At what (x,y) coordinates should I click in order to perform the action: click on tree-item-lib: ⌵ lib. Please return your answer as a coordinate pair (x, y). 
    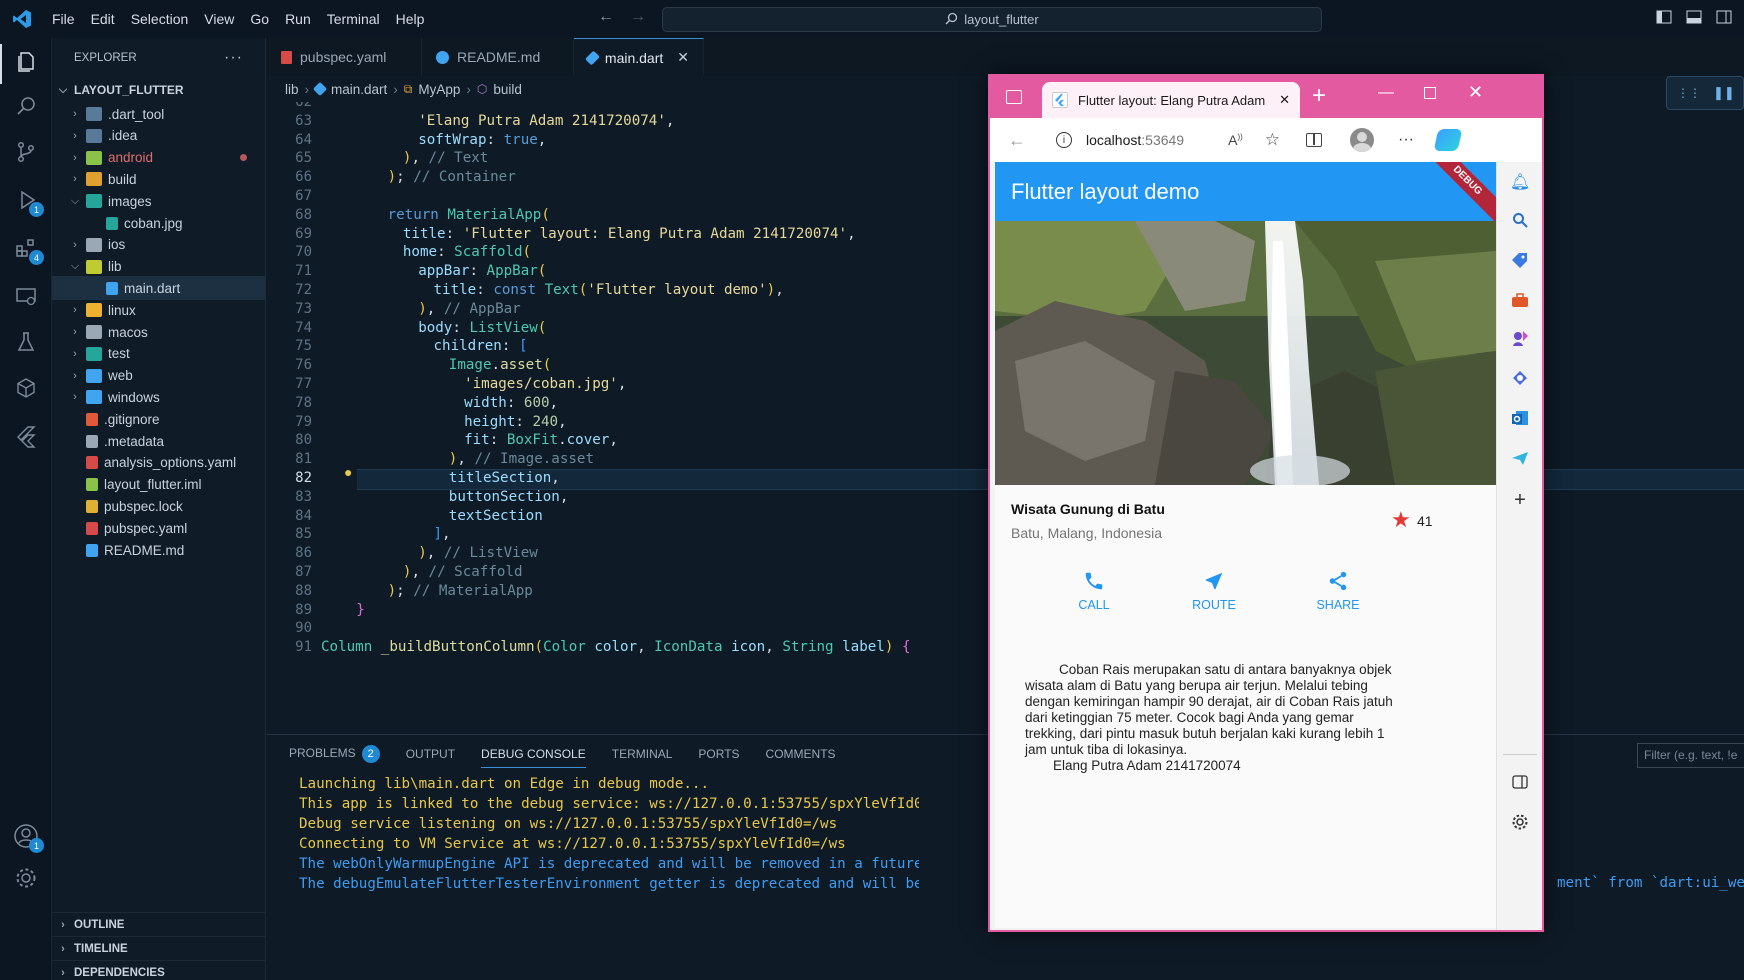
    Looking at the image, I should click on (158, 267).